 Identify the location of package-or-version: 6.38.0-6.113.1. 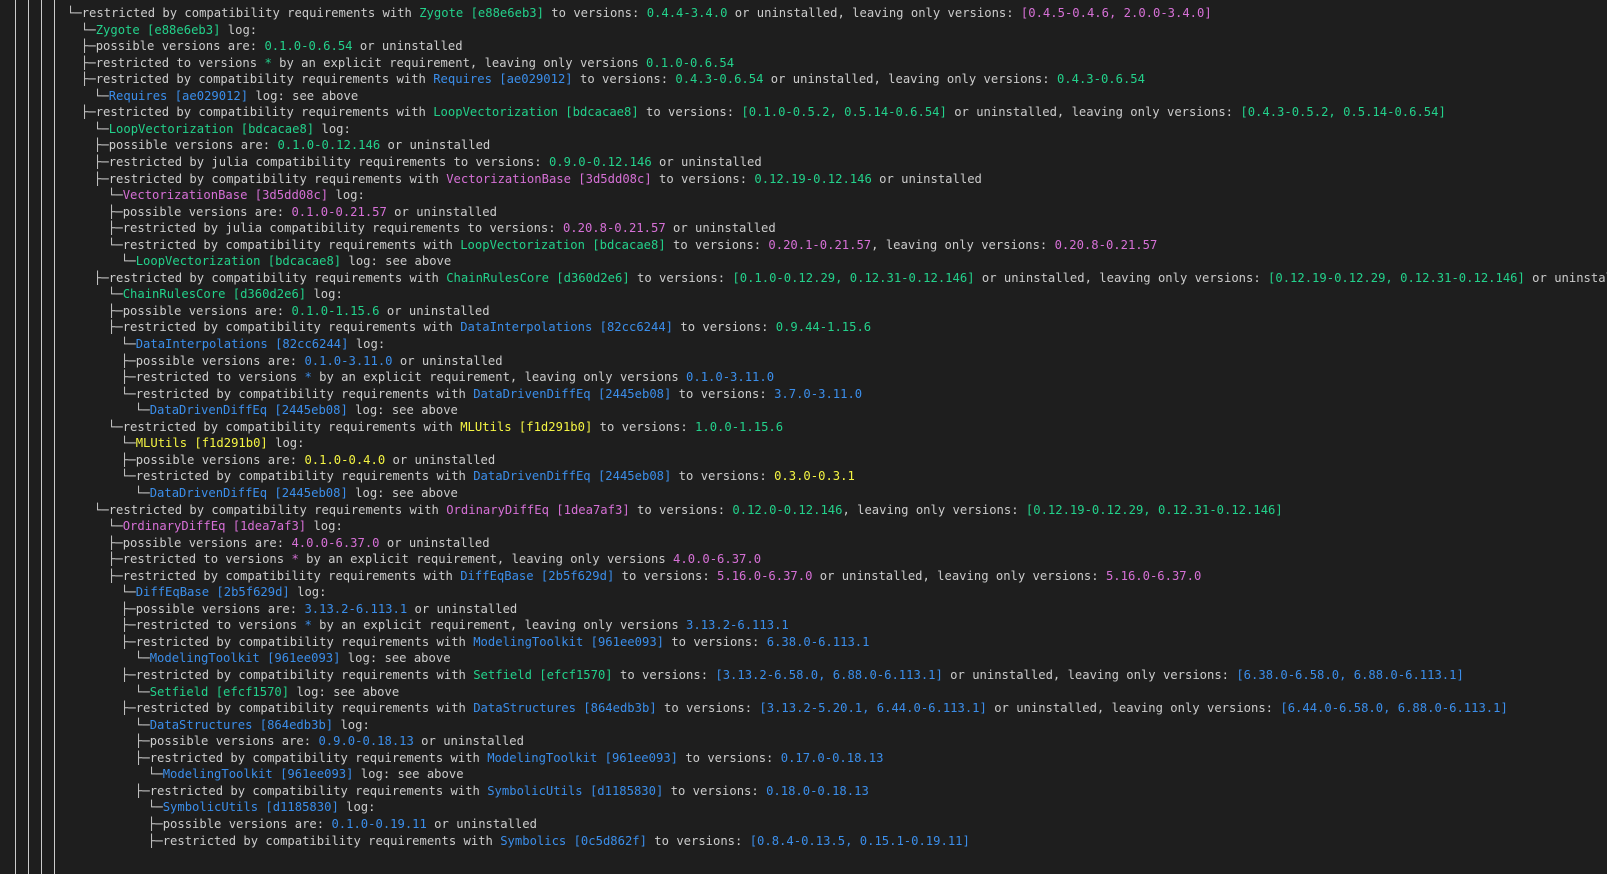
(818, 641).